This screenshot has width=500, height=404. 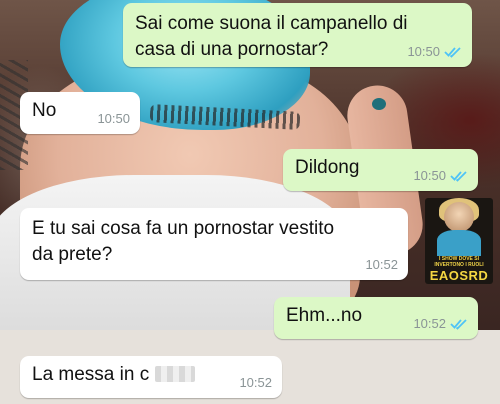 I want to click on watermark-logo: I SHOW DOVE SI INVERTONO I RUOLI EAOSRD, so click(x=459, y=241).